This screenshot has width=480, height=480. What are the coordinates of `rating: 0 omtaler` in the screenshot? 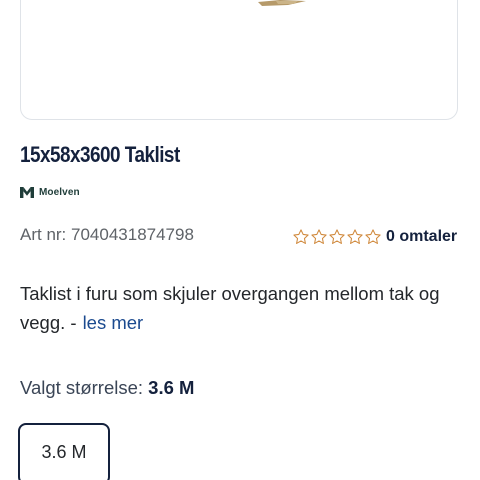 It's located at (374, 237).